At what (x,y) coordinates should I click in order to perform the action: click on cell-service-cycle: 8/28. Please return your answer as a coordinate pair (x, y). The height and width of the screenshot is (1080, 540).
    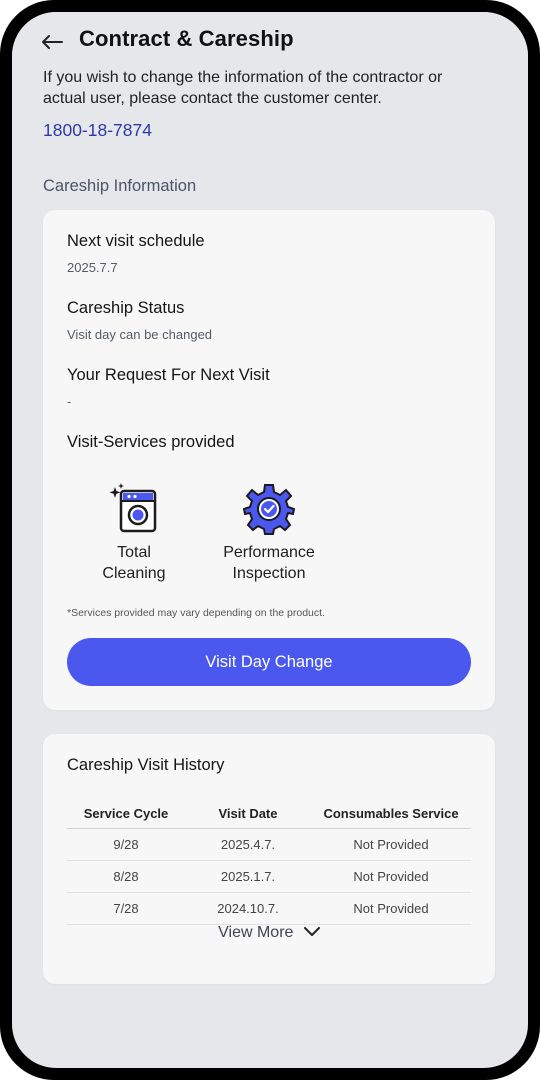
    Looking at the image, I should click on (126, 876).